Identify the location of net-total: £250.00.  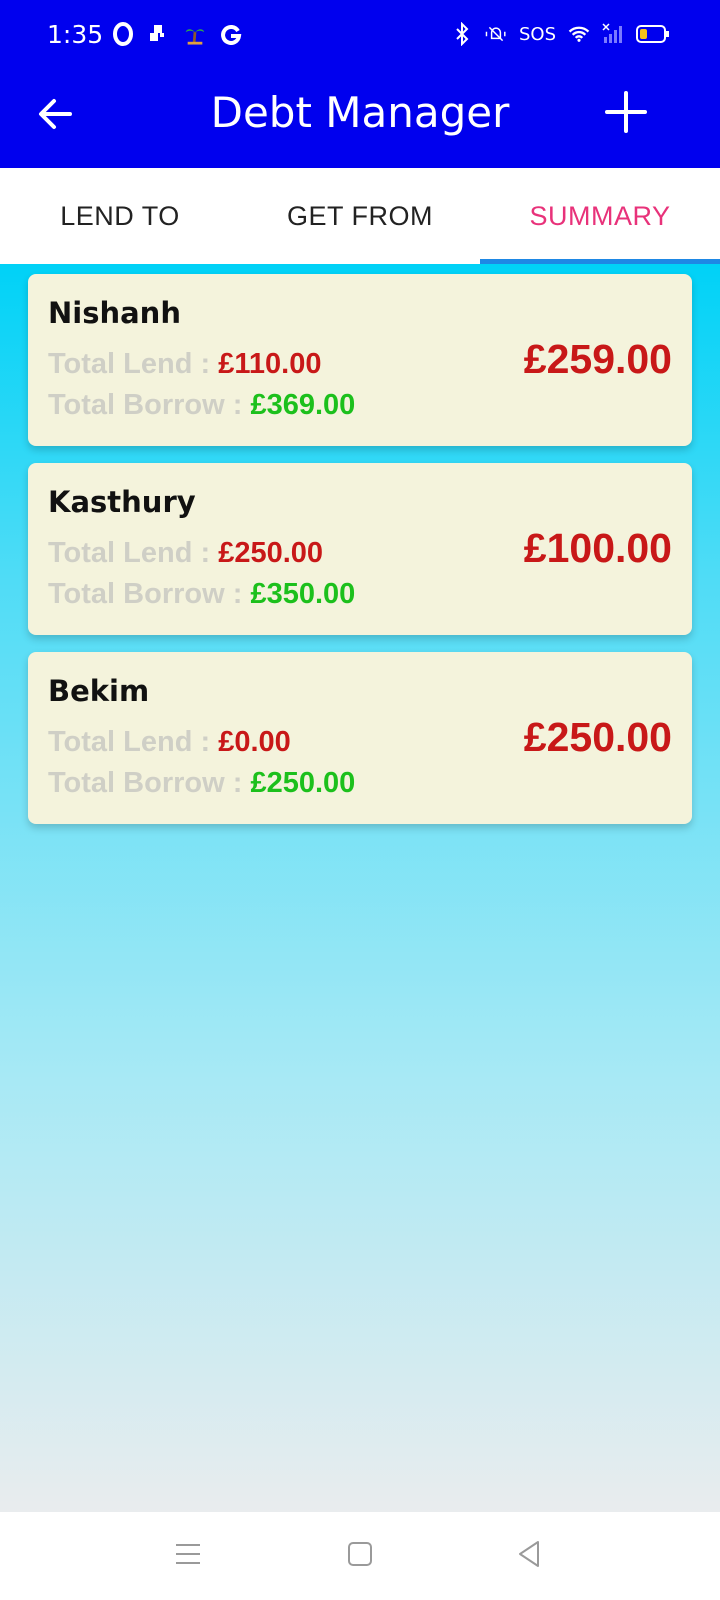
(597, 737).